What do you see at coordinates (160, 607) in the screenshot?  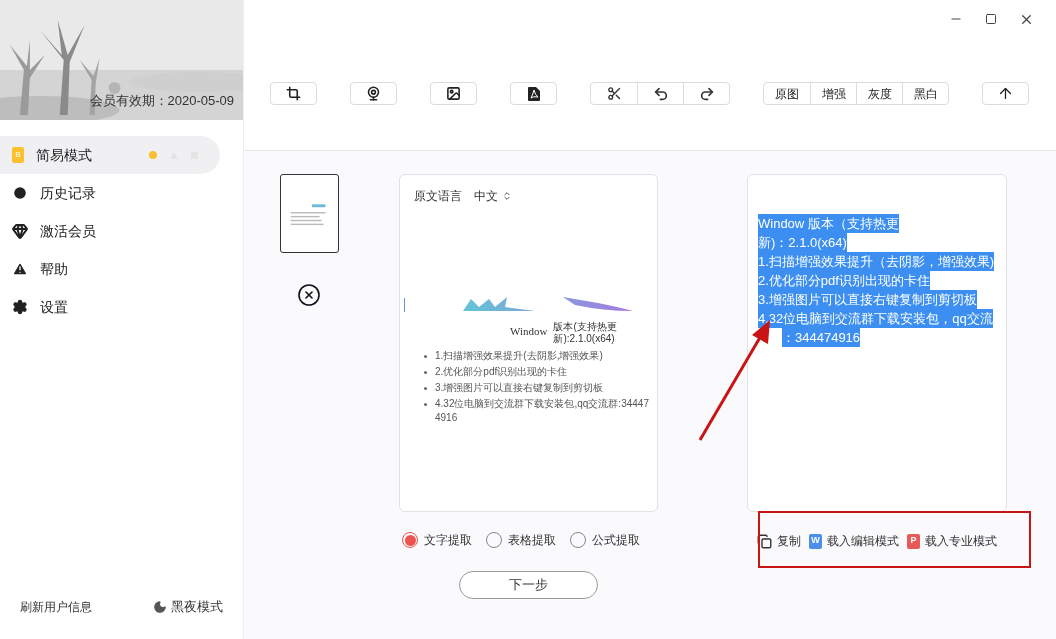 I see `moon-icon` at bounding box center [160, 607].